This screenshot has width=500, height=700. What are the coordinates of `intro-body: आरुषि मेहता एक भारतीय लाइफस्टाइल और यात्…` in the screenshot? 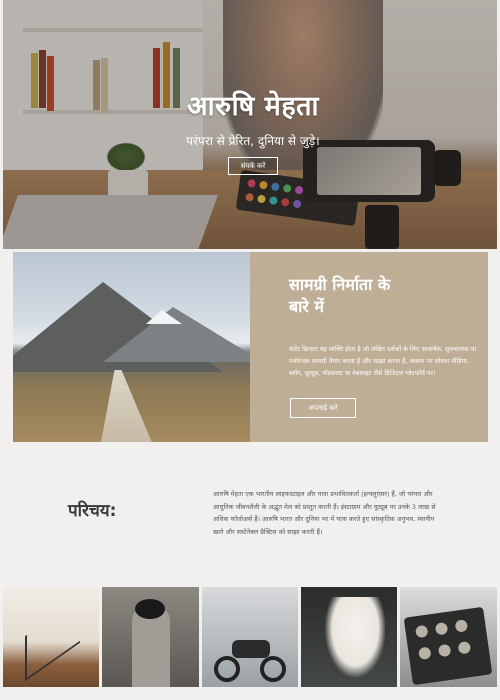 It's located at (324, 513).